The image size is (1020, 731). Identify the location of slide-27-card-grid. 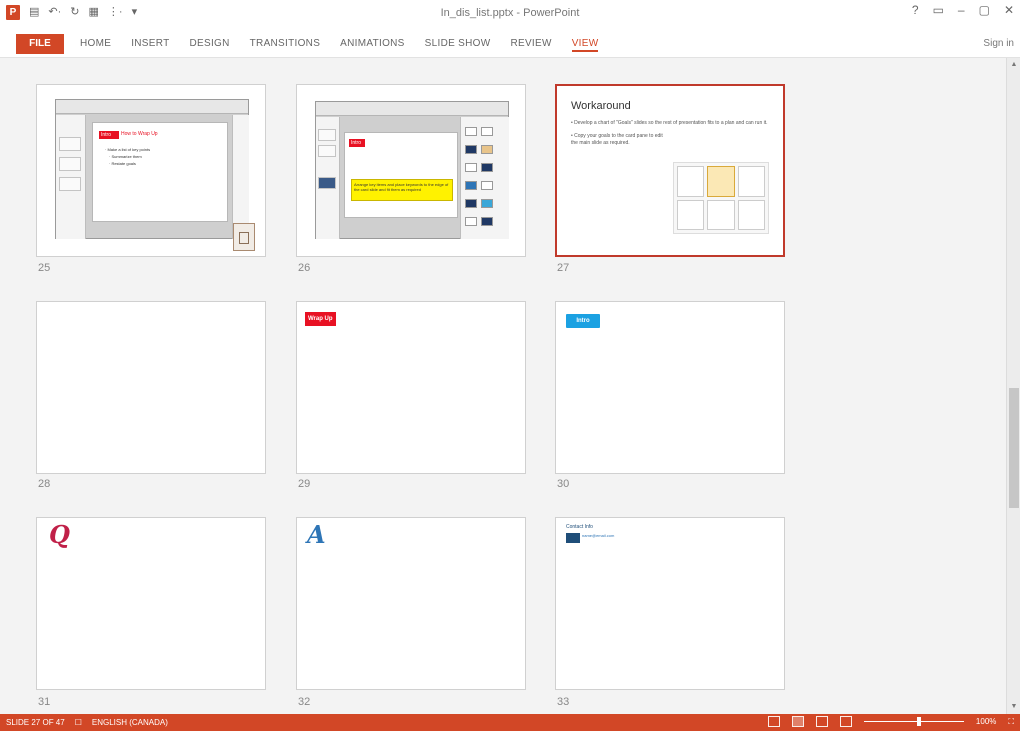
(721, 198).